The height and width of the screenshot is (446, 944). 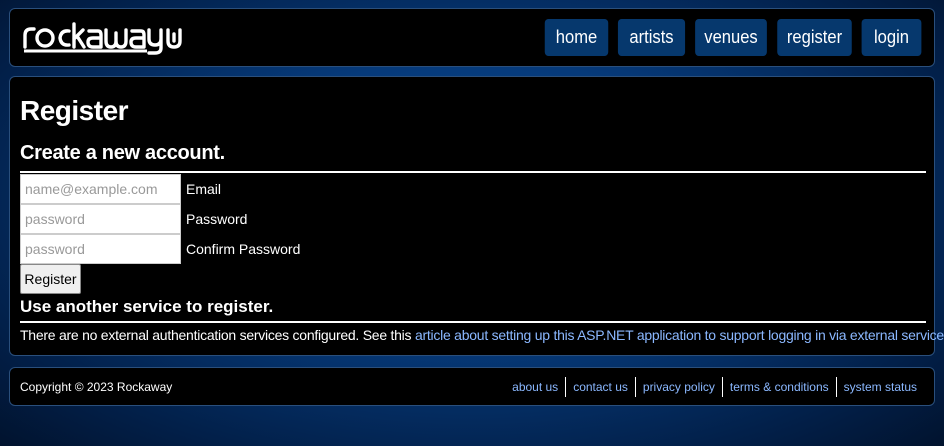 I want to click on footer-link-about: about us, so click(x=535, y=387).